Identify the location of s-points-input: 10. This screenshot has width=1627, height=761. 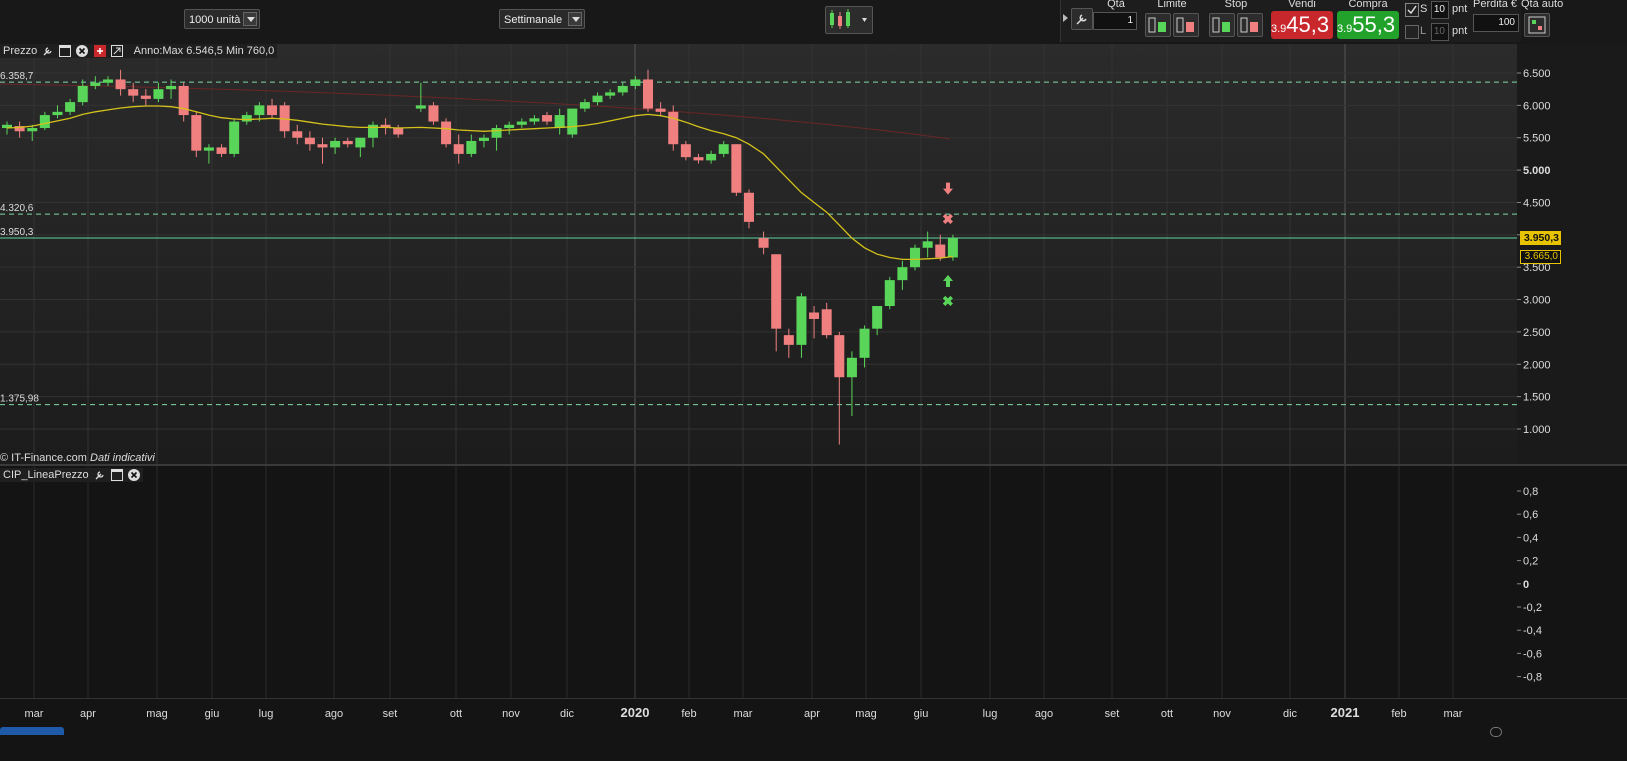
(1440, 10).